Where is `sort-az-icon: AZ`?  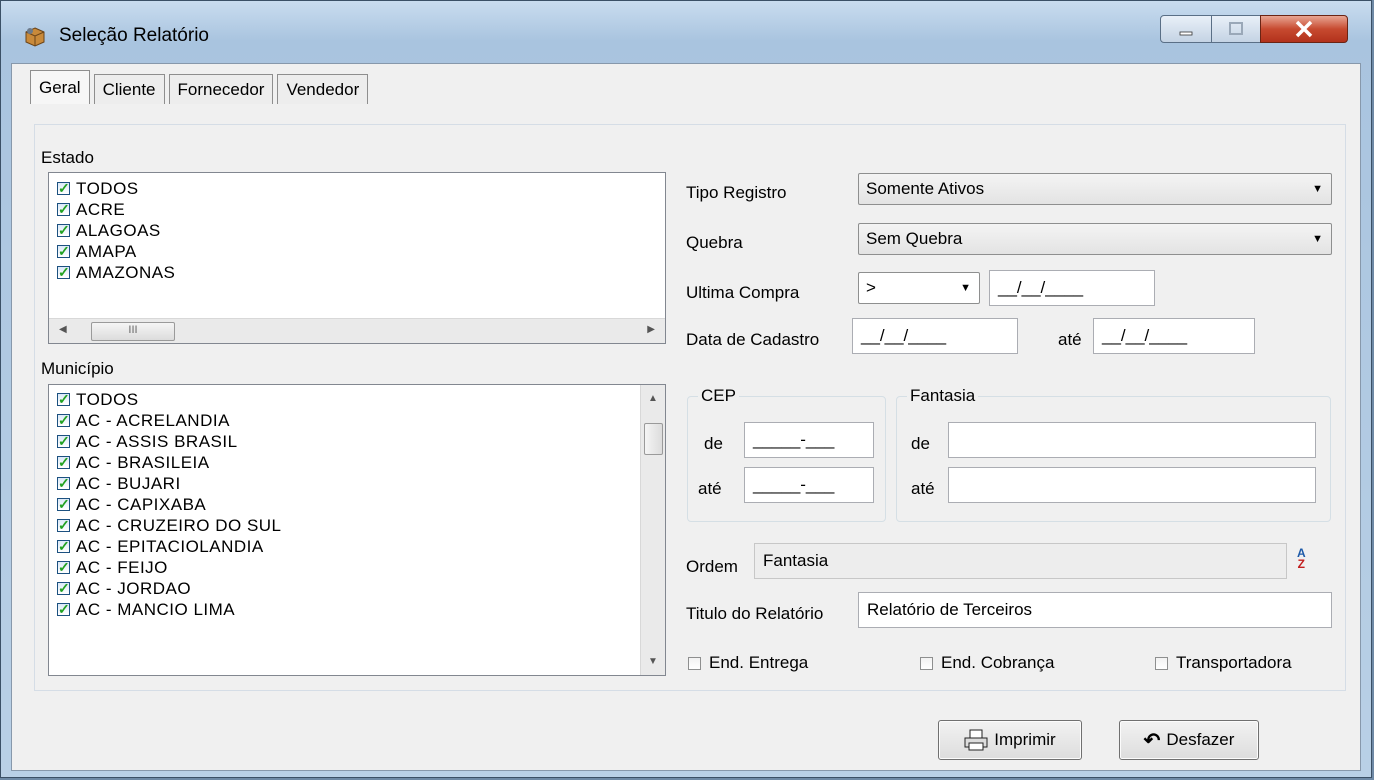
sort-az-icon: AZ is located at coordinates (1301, 558).